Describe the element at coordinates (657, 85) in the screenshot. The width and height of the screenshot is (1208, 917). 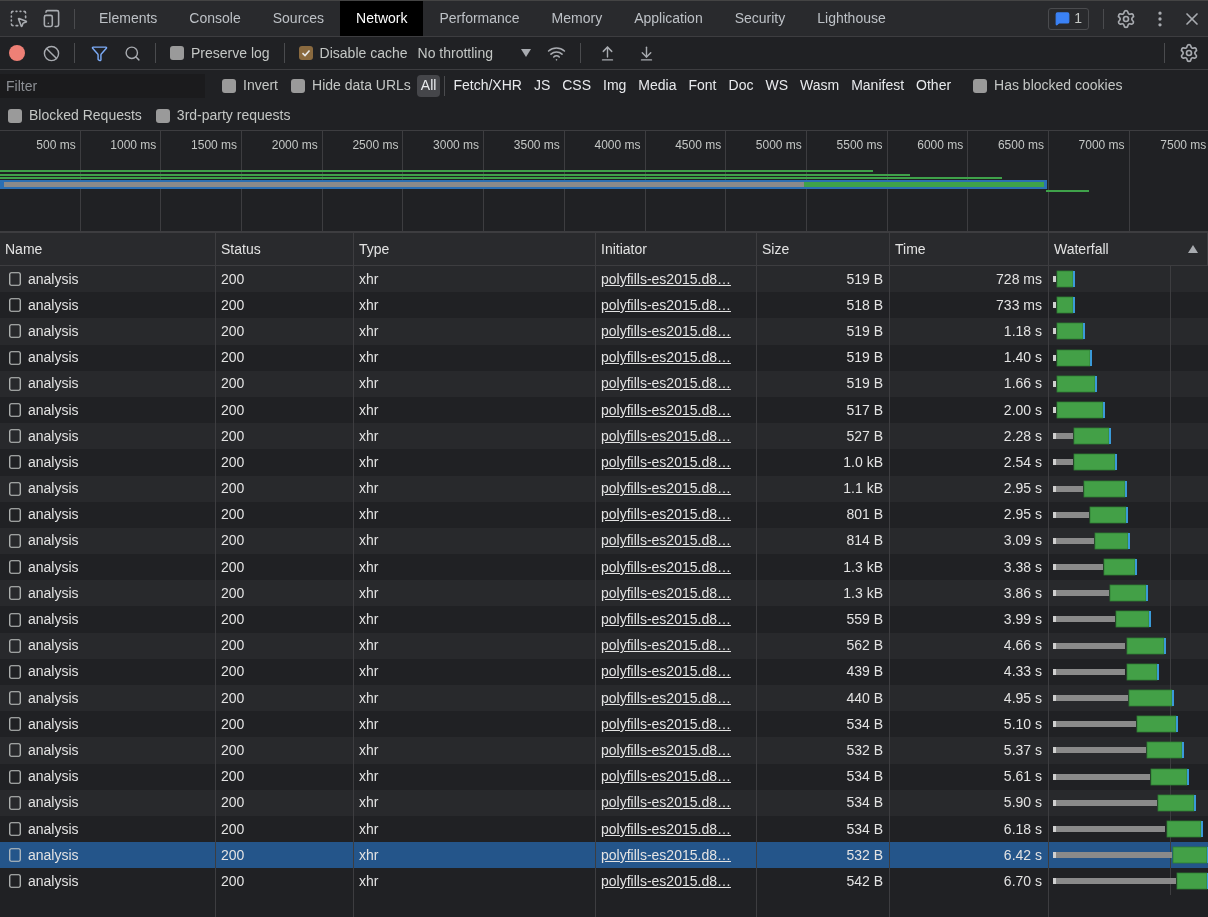
I see `type-filter: Media` at that location.